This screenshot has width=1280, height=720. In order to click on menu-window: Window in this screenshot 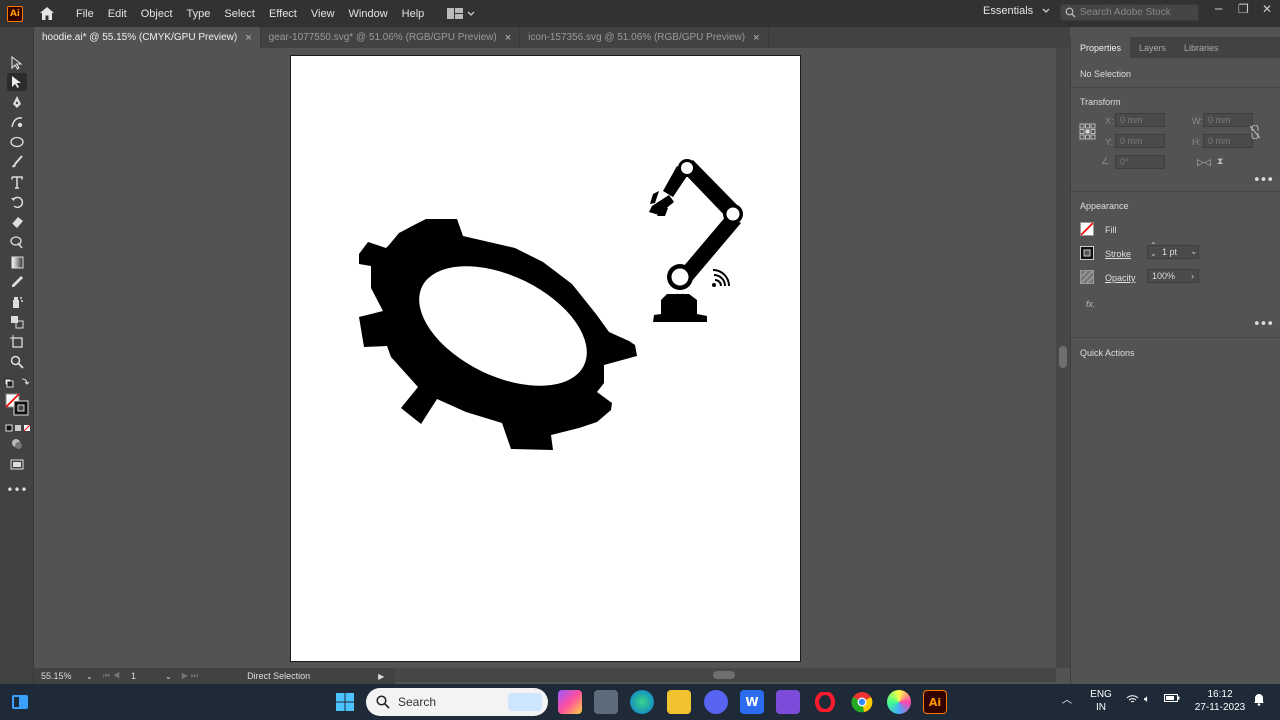, I will do `click(368, 14)`.